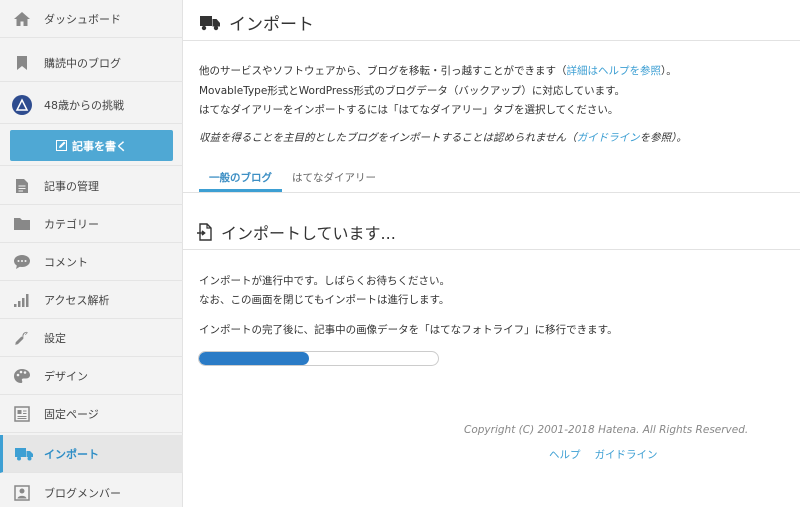  What do you see at coordinates (55, 338) in the screenshot?
I see `sidebar-item-label: 設定` at bounding box center [55, 338].